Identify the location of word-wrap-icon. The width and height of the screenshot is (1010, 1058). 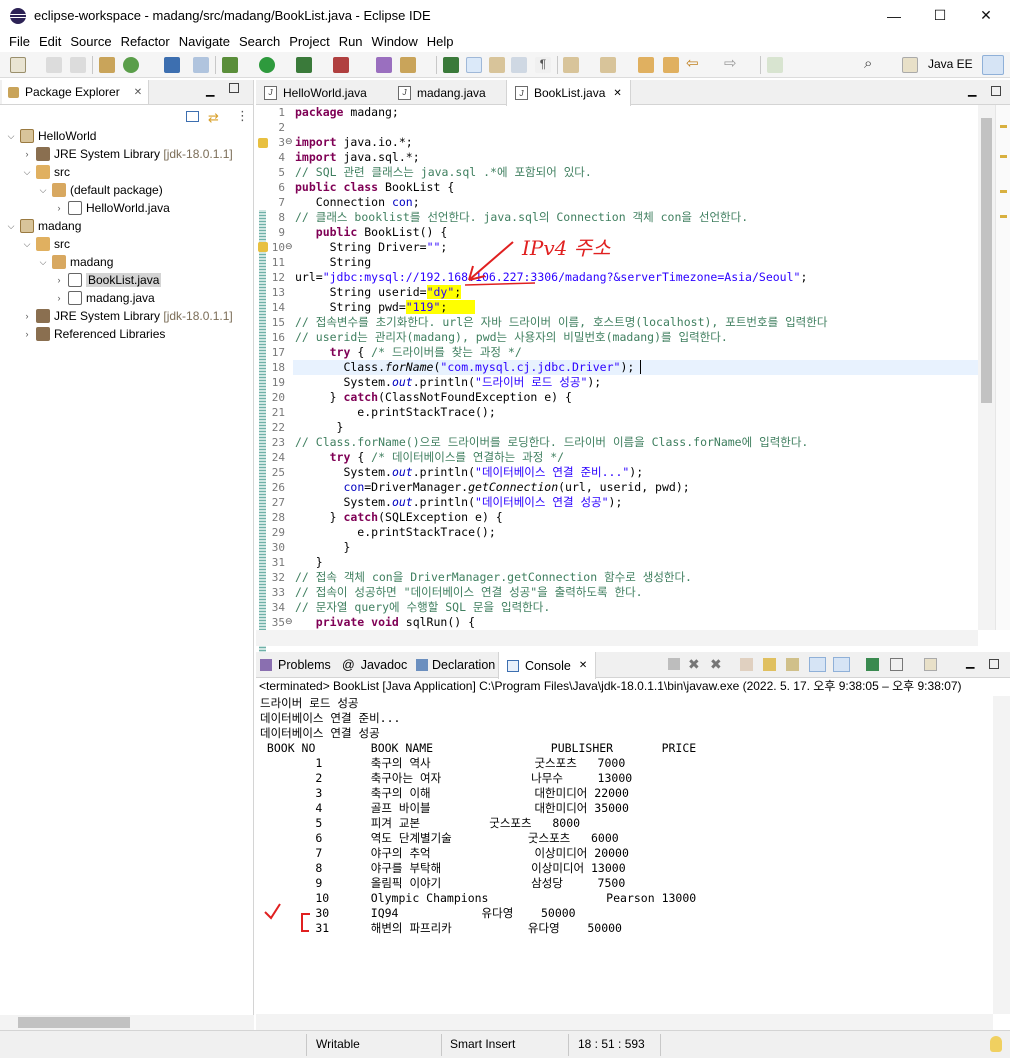
(792, 664).